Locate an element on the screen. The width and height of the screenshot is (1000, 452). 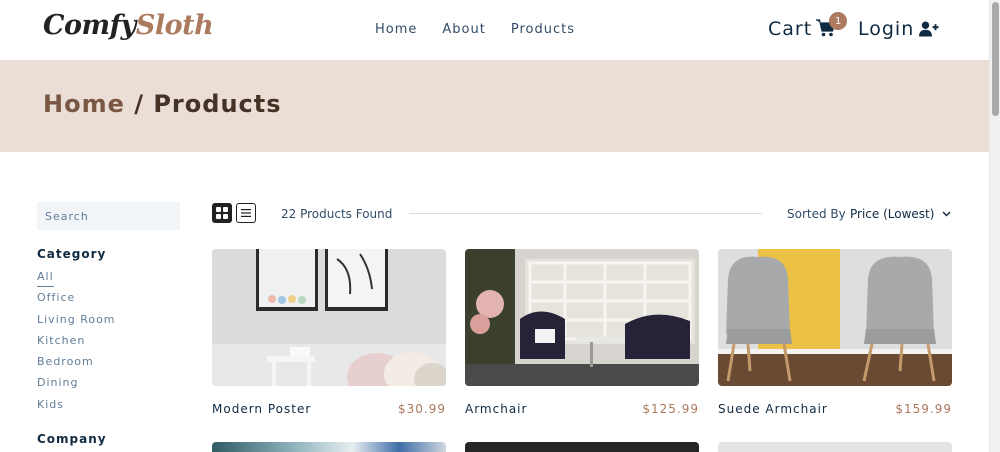
breadcrumb-current: Products is located at coordinates (217, 104).